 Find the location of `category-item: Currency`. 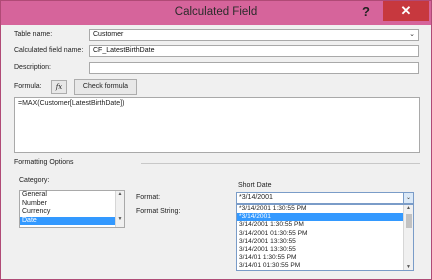

category-item: Currency is located at coordinates (72, 212).